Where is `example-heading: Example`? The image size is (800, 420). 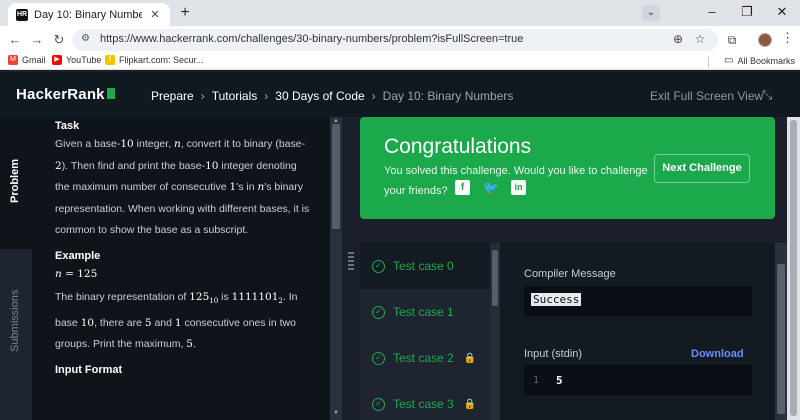
example-heading: Example is located at coordinates (78, 255).